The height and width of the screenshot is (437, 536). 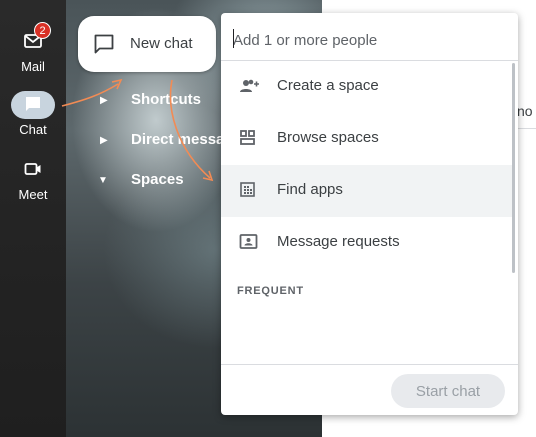 I want to click on apps-grid-icon, so click(x=247, y=189).